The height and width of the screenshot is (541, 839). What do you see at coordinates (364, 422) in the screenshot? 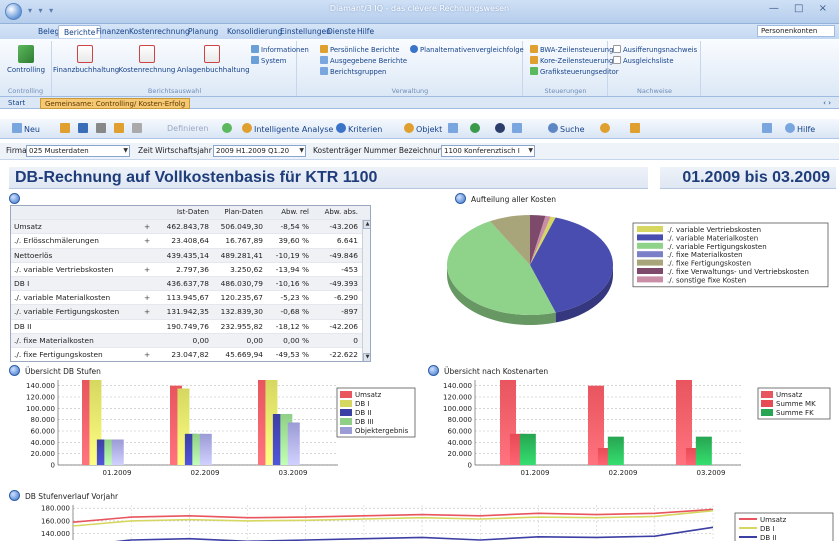
I see `bar-legend-label: DB III` at bounding box center [364, 422].